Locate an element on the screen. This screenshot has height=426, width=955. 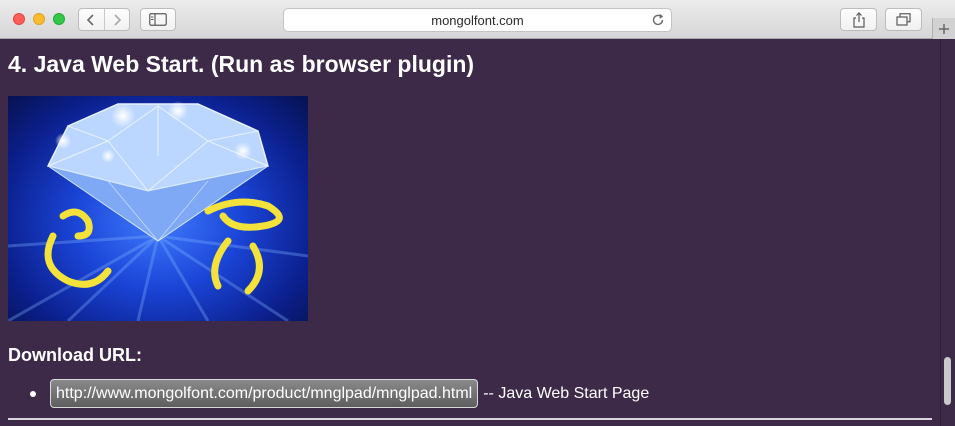
share-button is located at coordinates (858, 19).